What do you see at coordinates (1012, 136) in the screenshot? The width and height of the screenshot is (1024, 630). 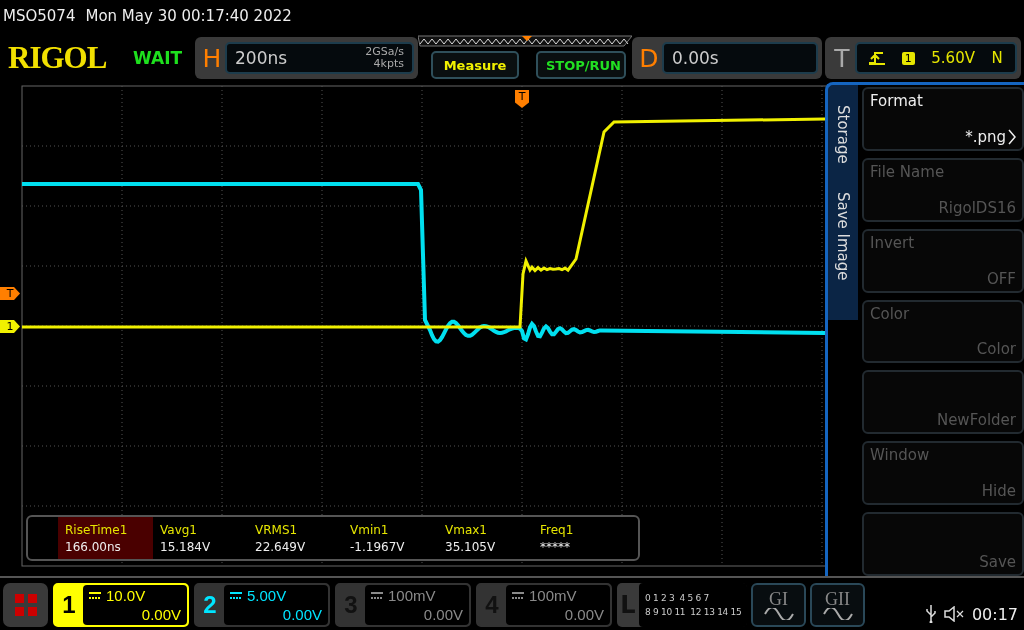 I see `chevron-right-icon` at bounding box center [1012, 136].